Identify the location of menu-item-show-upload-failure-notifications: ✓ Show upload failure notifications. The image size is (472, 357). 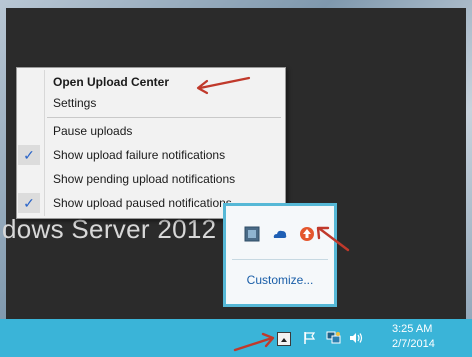
(151, 155).